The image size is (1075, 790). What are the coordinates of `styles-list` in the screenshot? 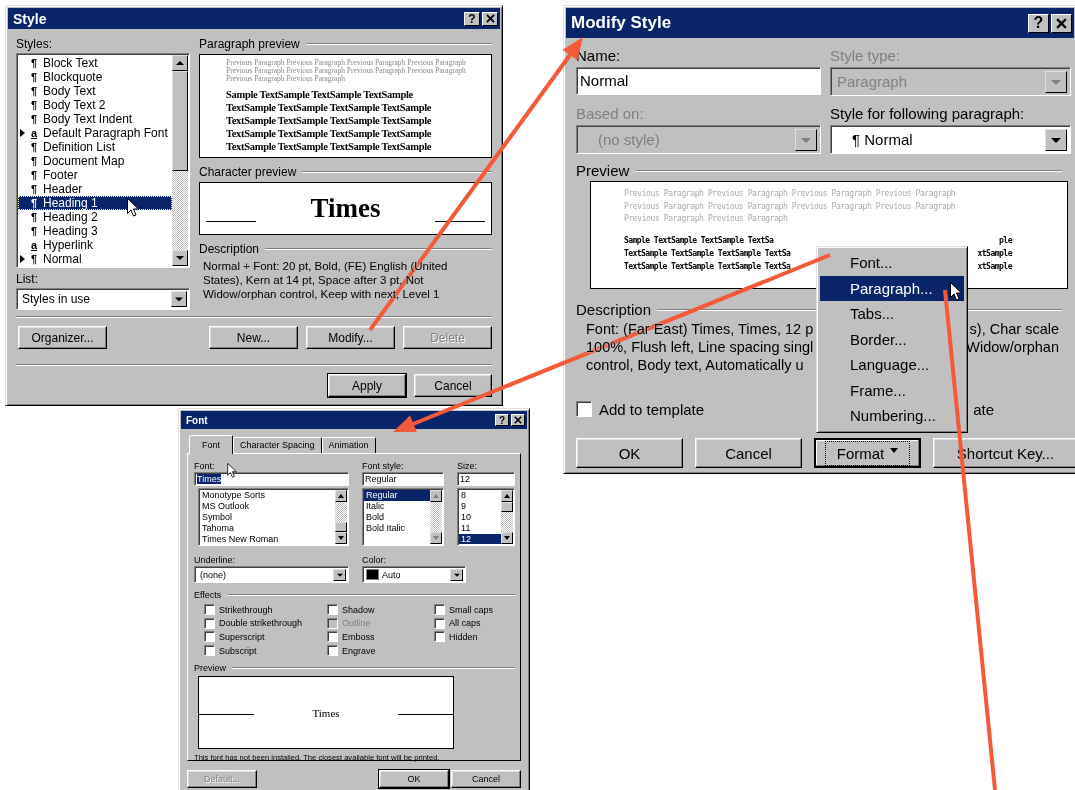 It's located at (103, 160).